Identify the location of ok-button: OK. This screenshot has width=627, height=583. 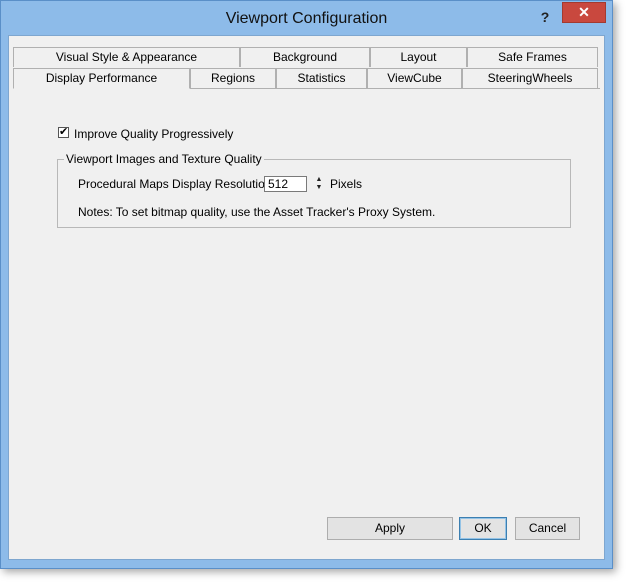
(483, 528).